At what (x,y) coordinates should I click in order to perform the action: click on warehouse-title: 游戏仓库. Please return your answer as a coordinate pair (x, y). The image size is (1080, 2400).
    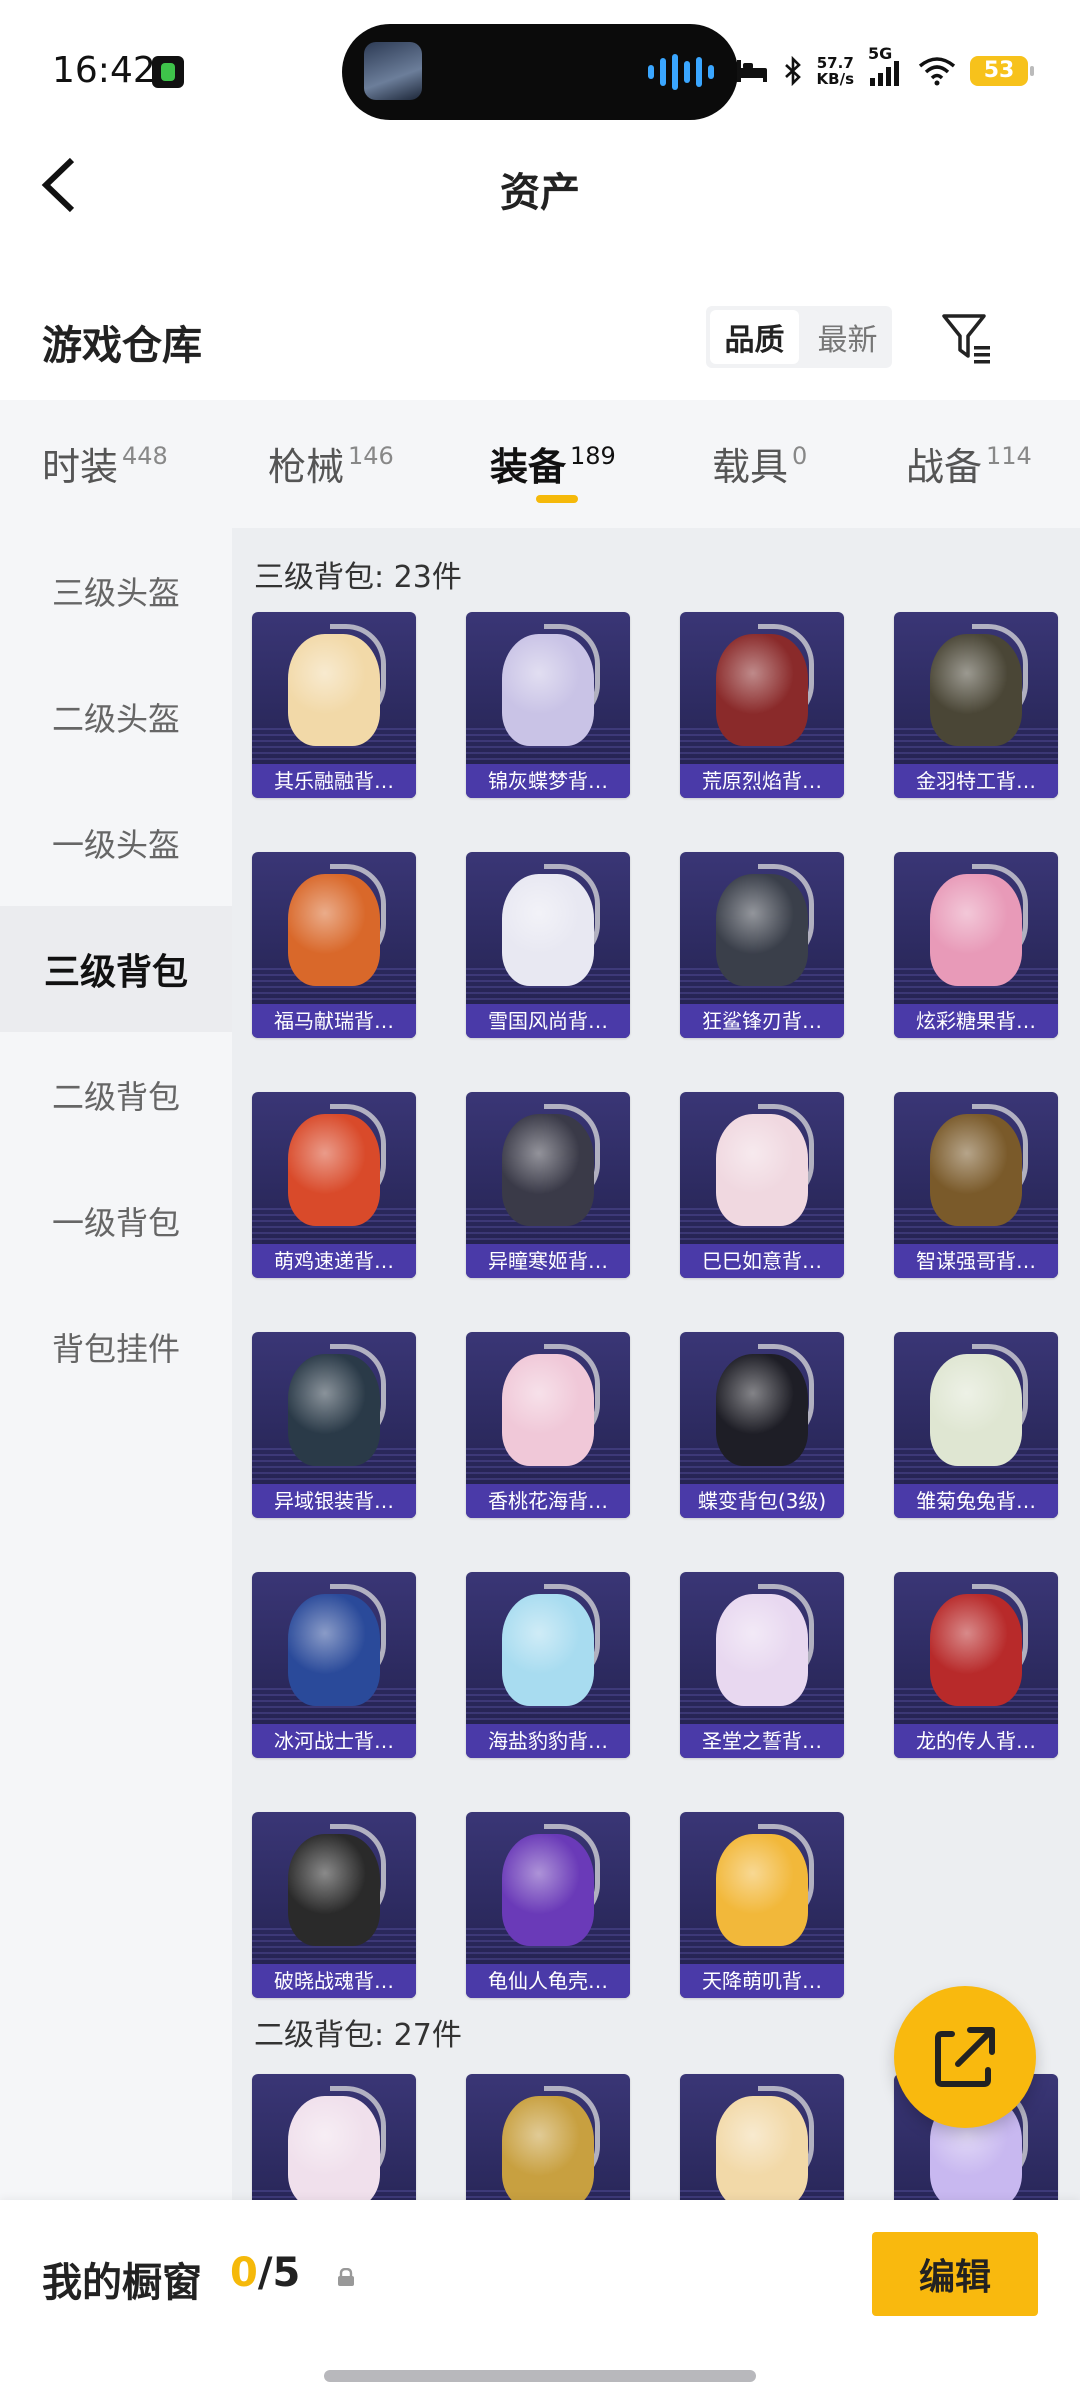
    Looking at the image, I should click on (122, 346).